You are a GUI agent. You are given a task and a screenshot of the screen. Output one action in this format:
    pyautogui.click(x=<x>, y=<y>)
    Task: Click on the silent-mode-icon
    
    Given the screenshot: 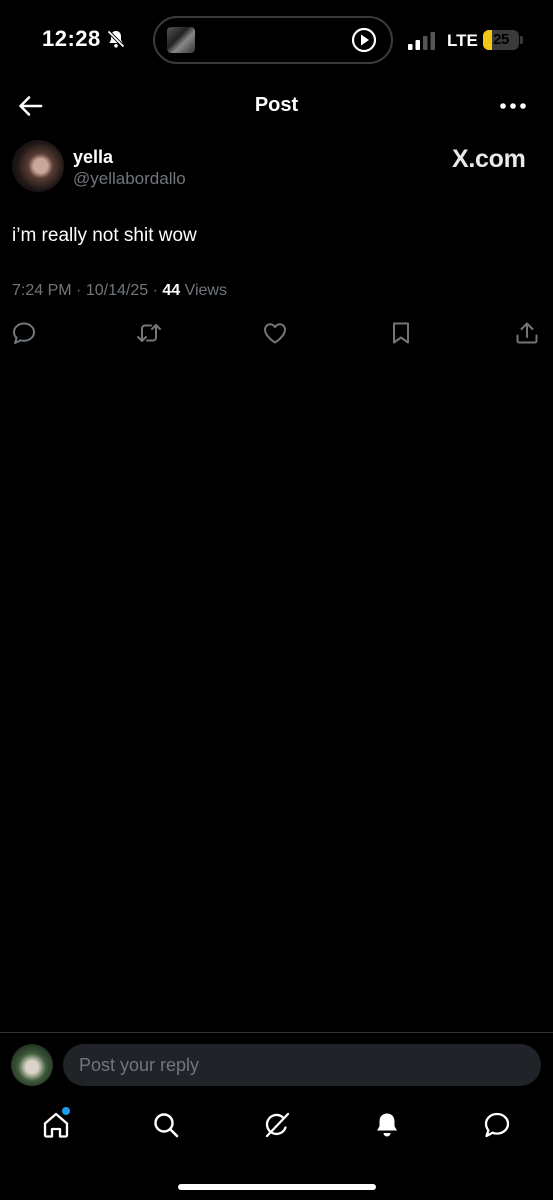 What is the action you would take?
    pyautogui.click(x=116, y=39)
    